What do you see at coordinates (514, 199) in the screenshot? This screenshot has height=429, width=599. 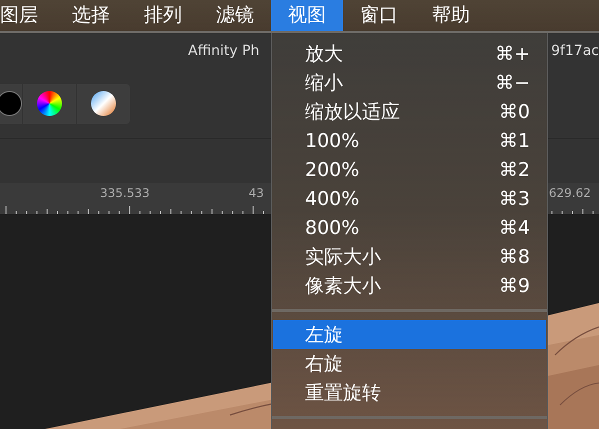 I see `shortcut-text: ⌘3` at bounding box center [514, 199].